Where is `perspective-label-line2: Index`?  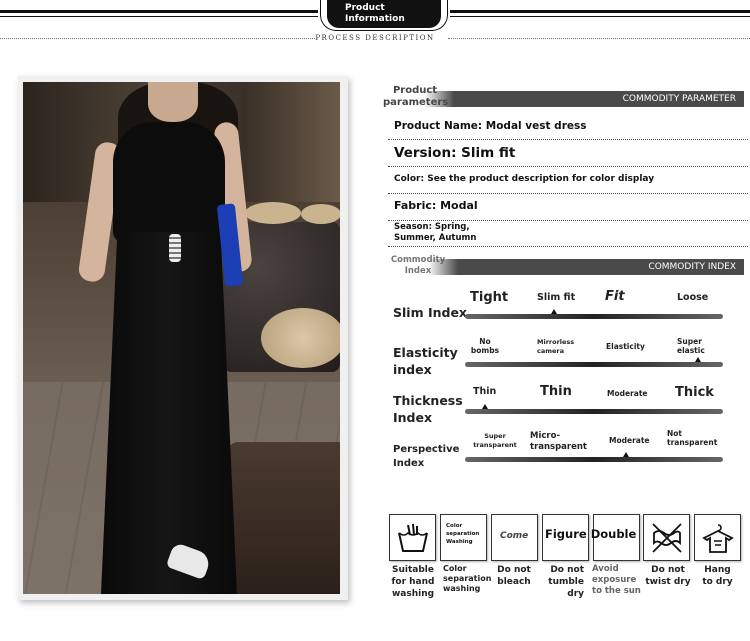
perspective-label-line2: Index is located at coordinates (409, 463).